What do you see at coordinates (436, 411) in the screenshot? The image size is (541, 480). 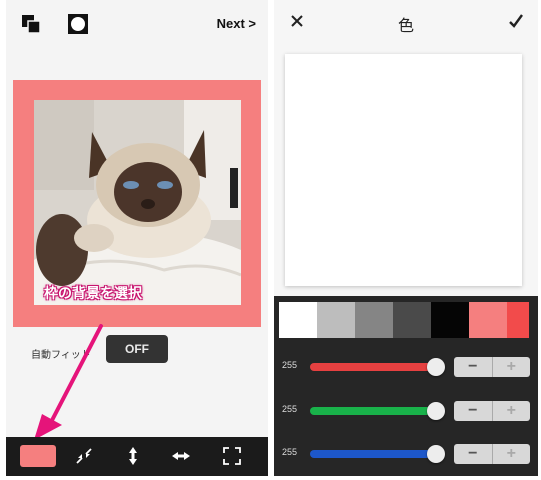 I see `green-slider-knob` at bounding box center [436, 411].